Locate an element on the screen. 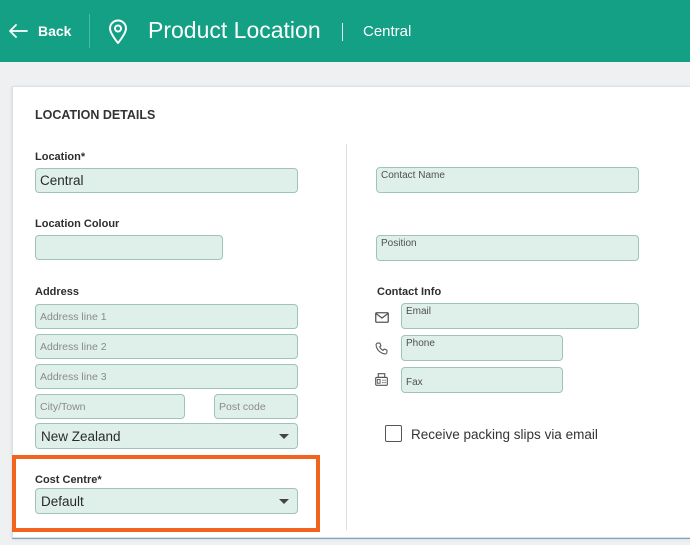 This screenshot has height=545, width=690. envelope-icon is located at coordinates (382, 317).